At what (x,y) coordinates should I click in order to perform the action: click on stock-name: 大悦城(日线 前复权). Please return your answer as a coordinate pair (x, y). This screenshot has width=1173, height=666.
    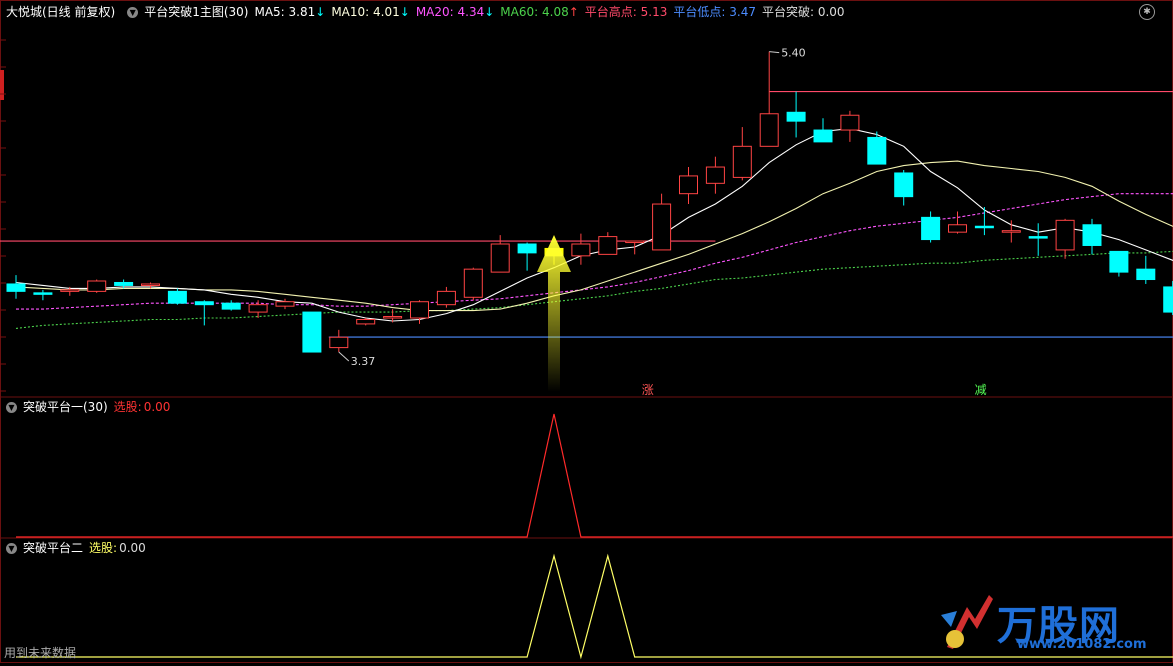
    Looking at the image, I should click on (60, 12).